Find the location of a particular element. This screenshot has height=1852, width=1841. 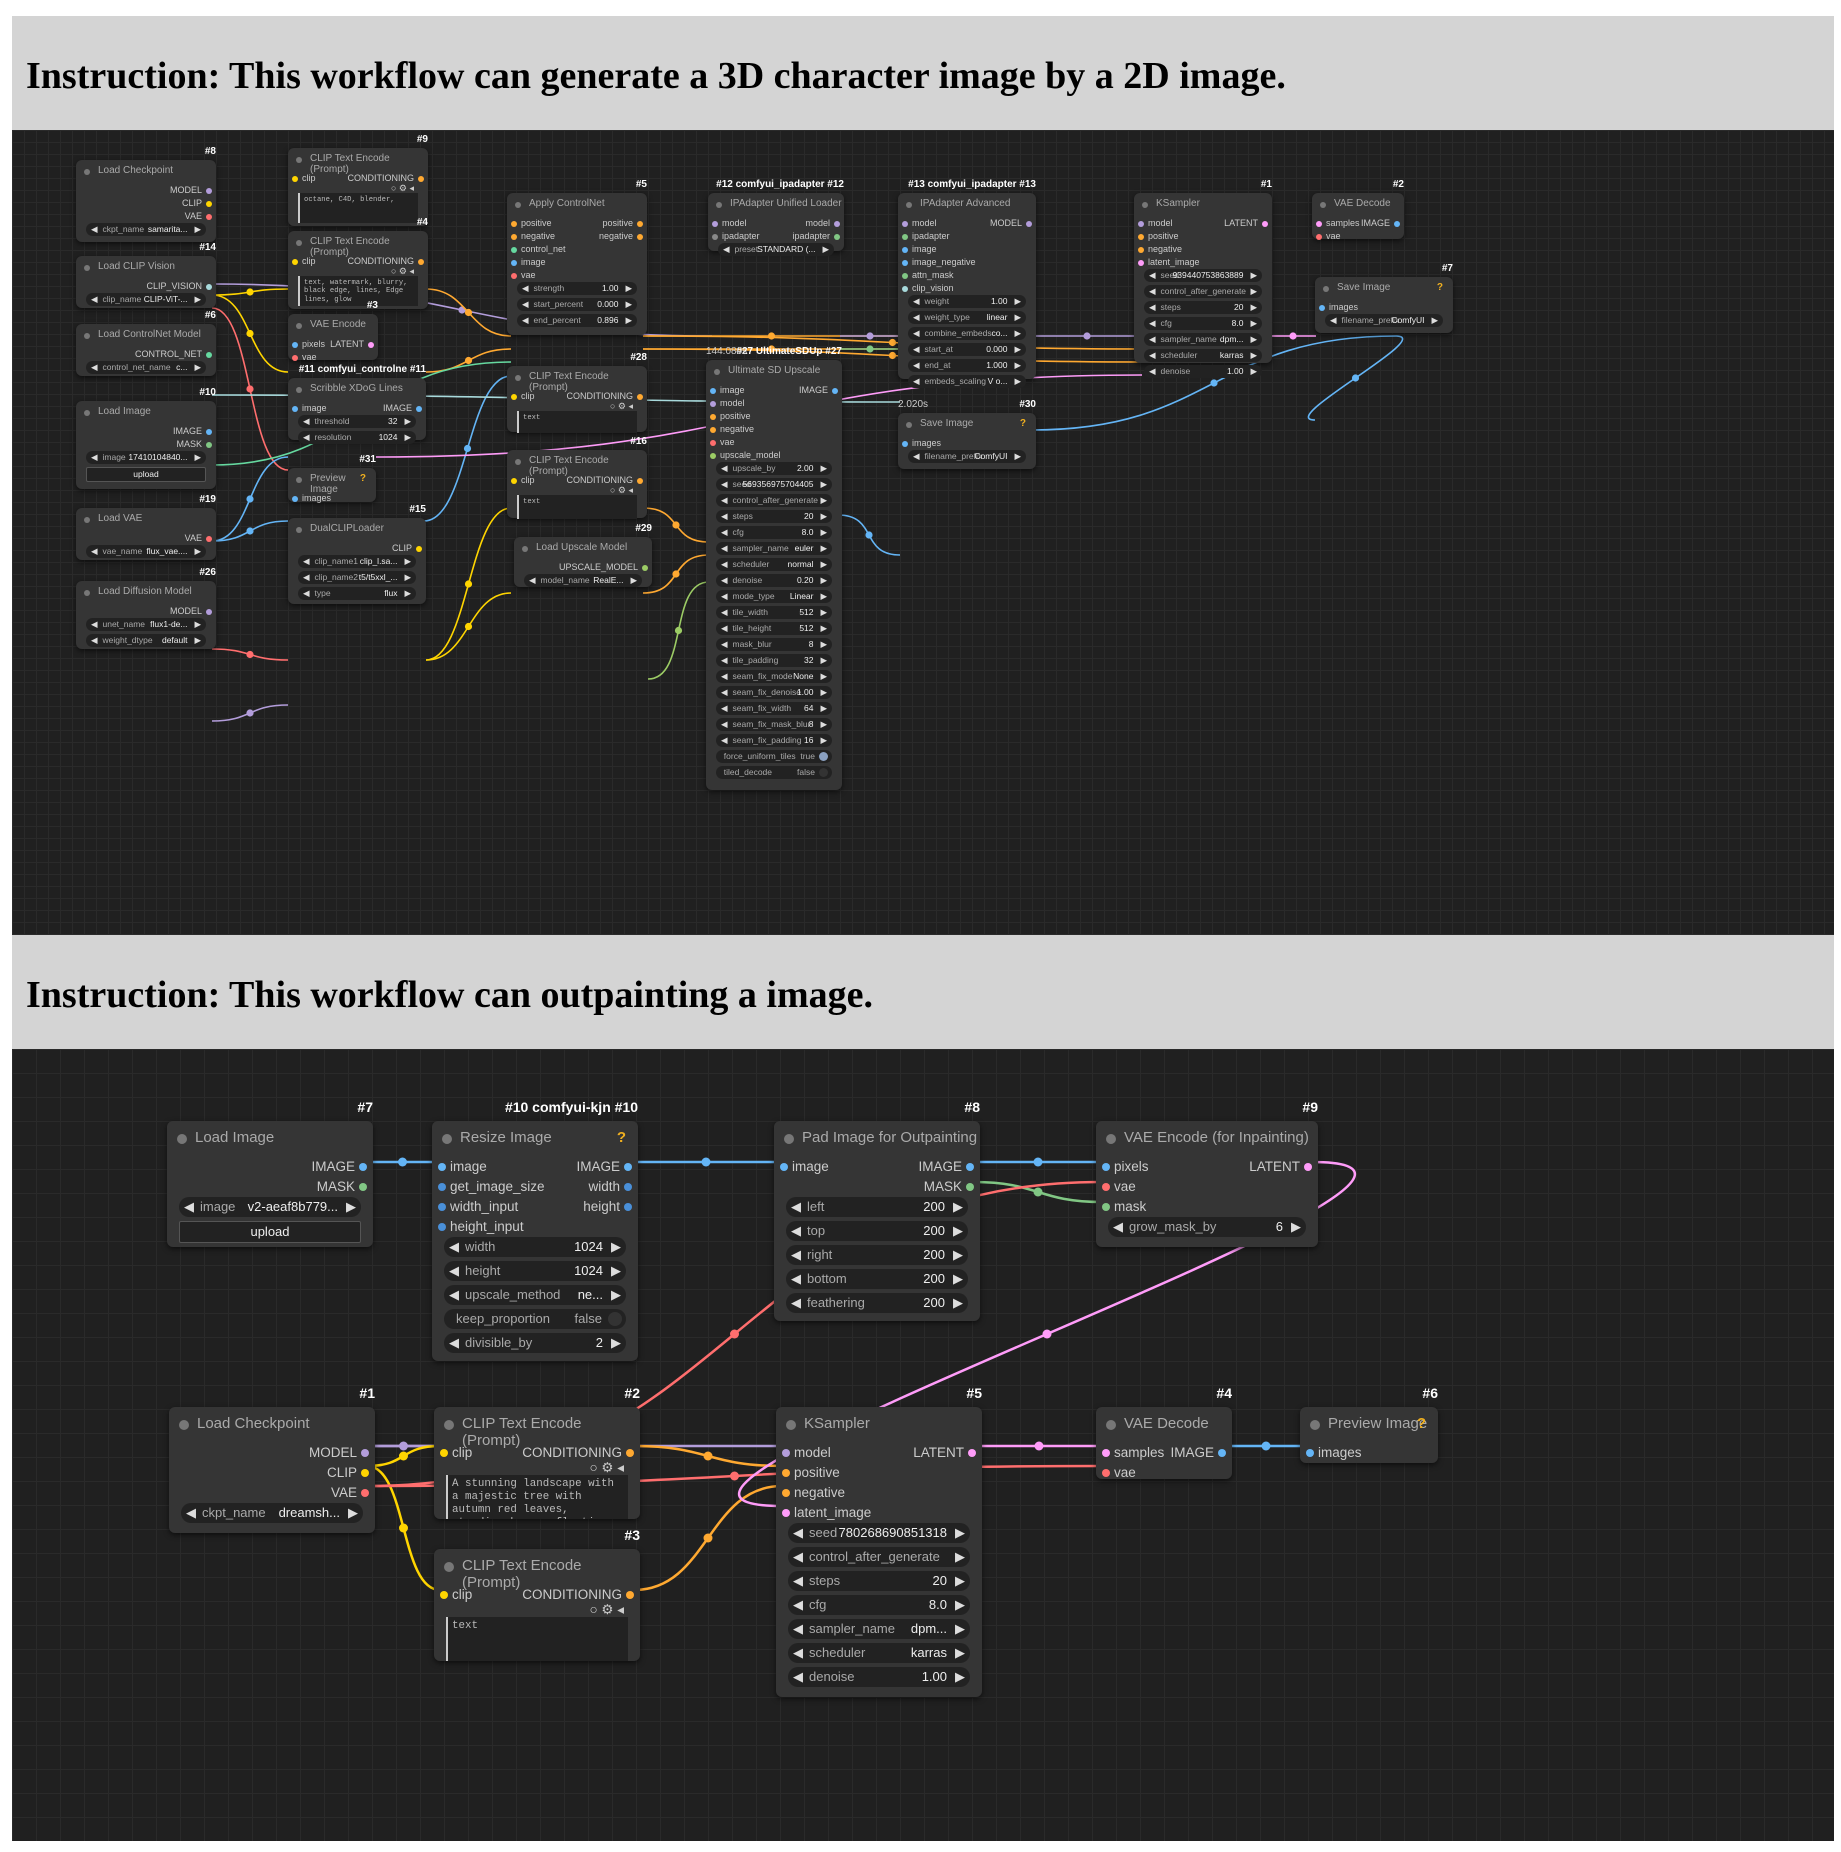

w2-preview-image-title: Preview Image is located at coordinates (1377, 1423).